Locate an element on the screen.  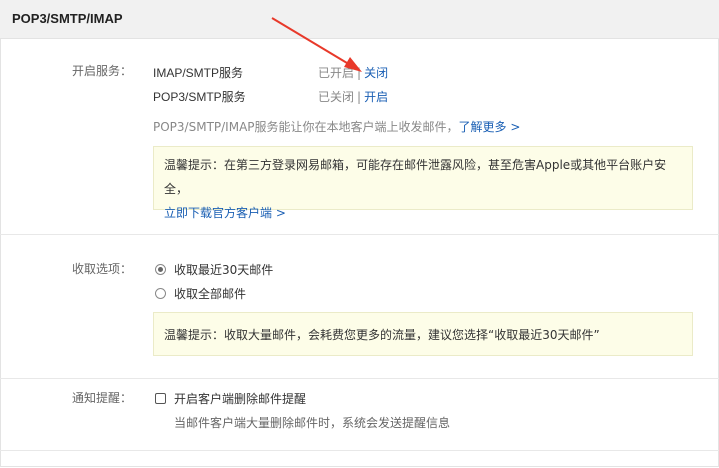
traffic-tip-box: 温馨提示：收取大量邮件，会耗费您更多的流量，建议您选择“收取最近30天邮件” is located at coordinates (423, 334).